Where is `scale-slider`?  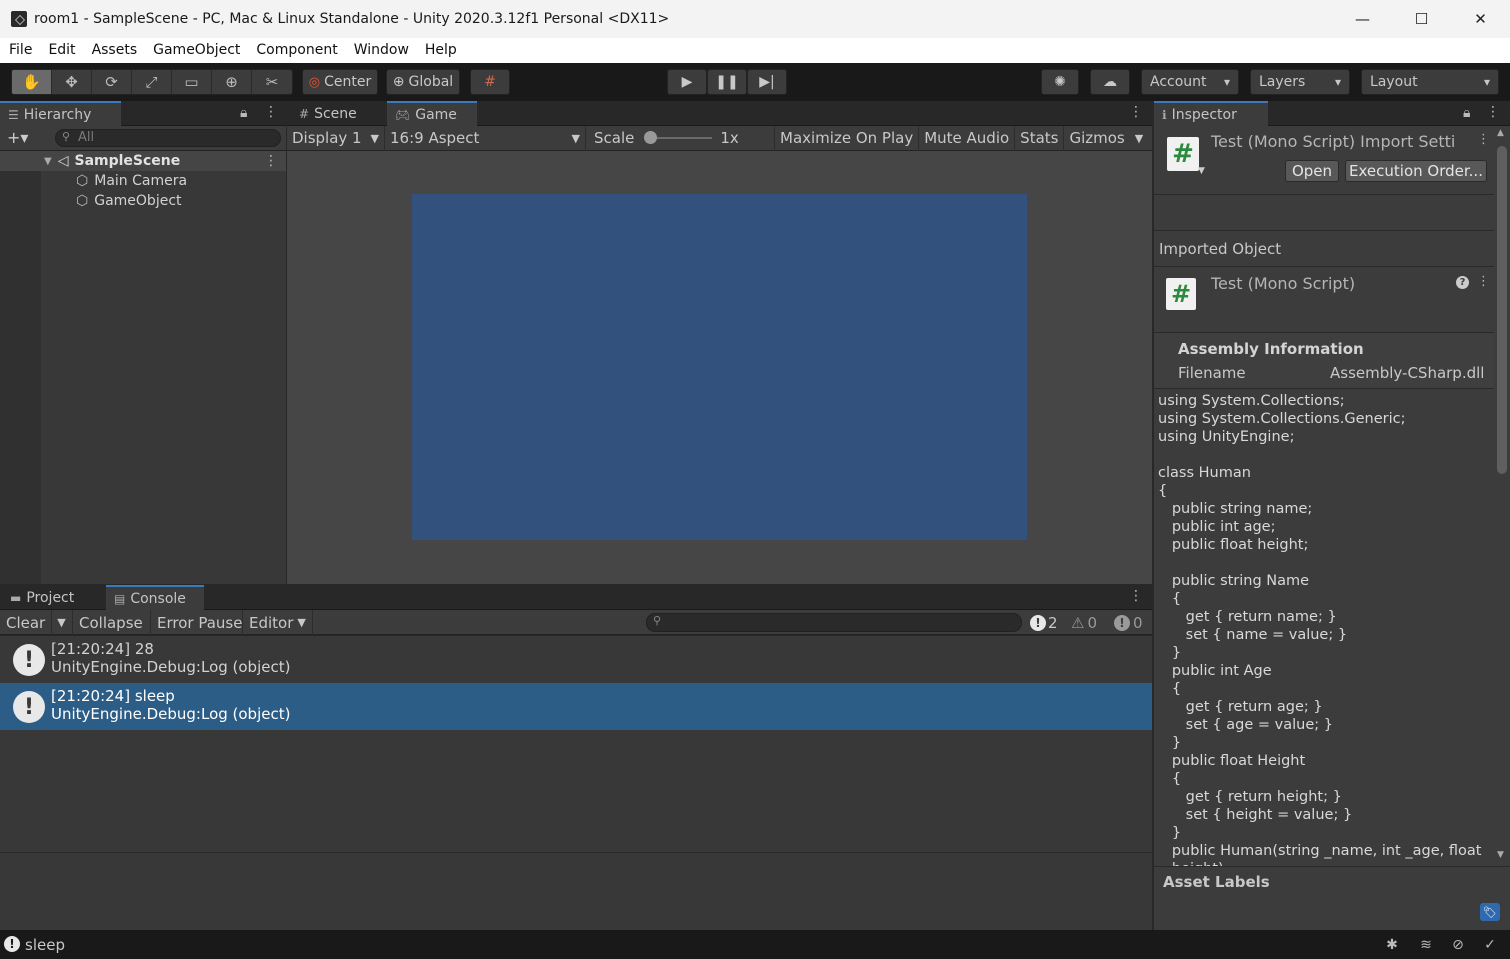
scale-slider is located at coordinates (678, 137).